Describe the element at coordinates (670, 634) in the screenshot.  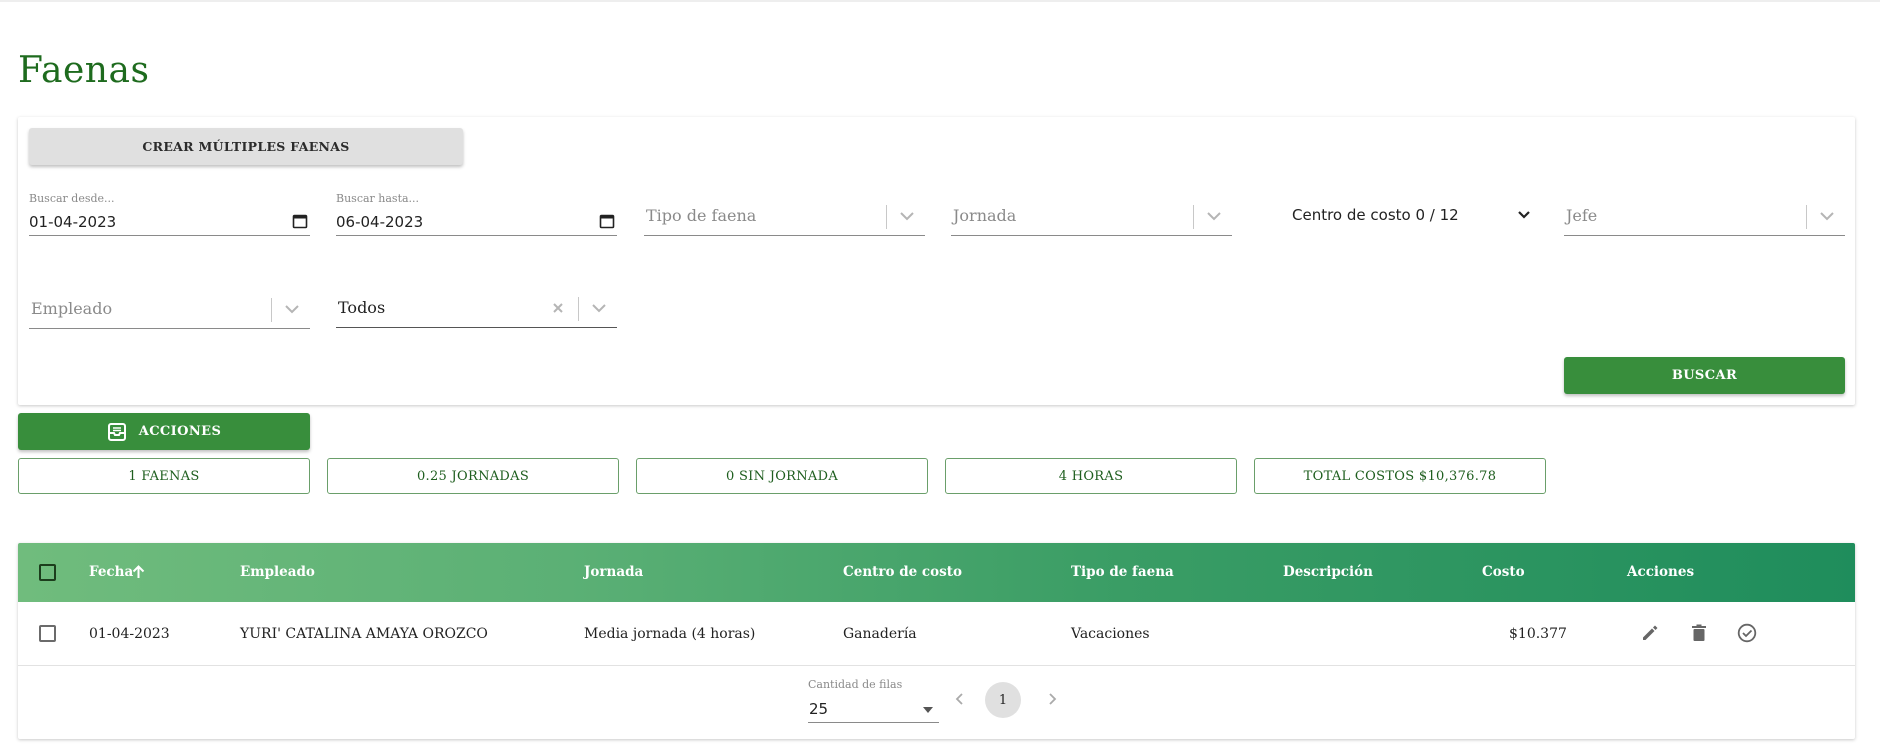
I see `cell-jornada: Media jornada (4 horas)` at that location.